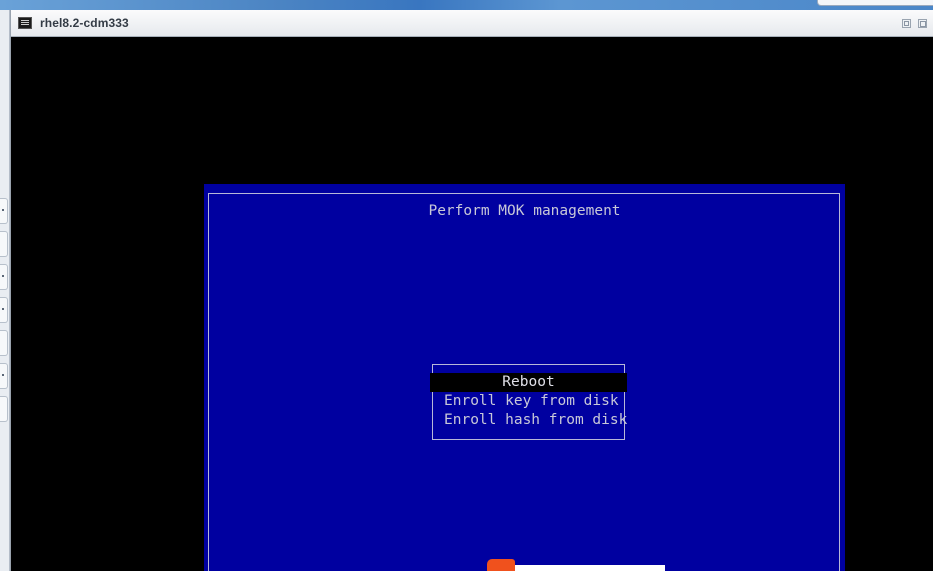  What do you see at coordinates (528, 382) in the screenshot?
I see `menu-item-reboot: Reboot` at bounding box center [528, 382].